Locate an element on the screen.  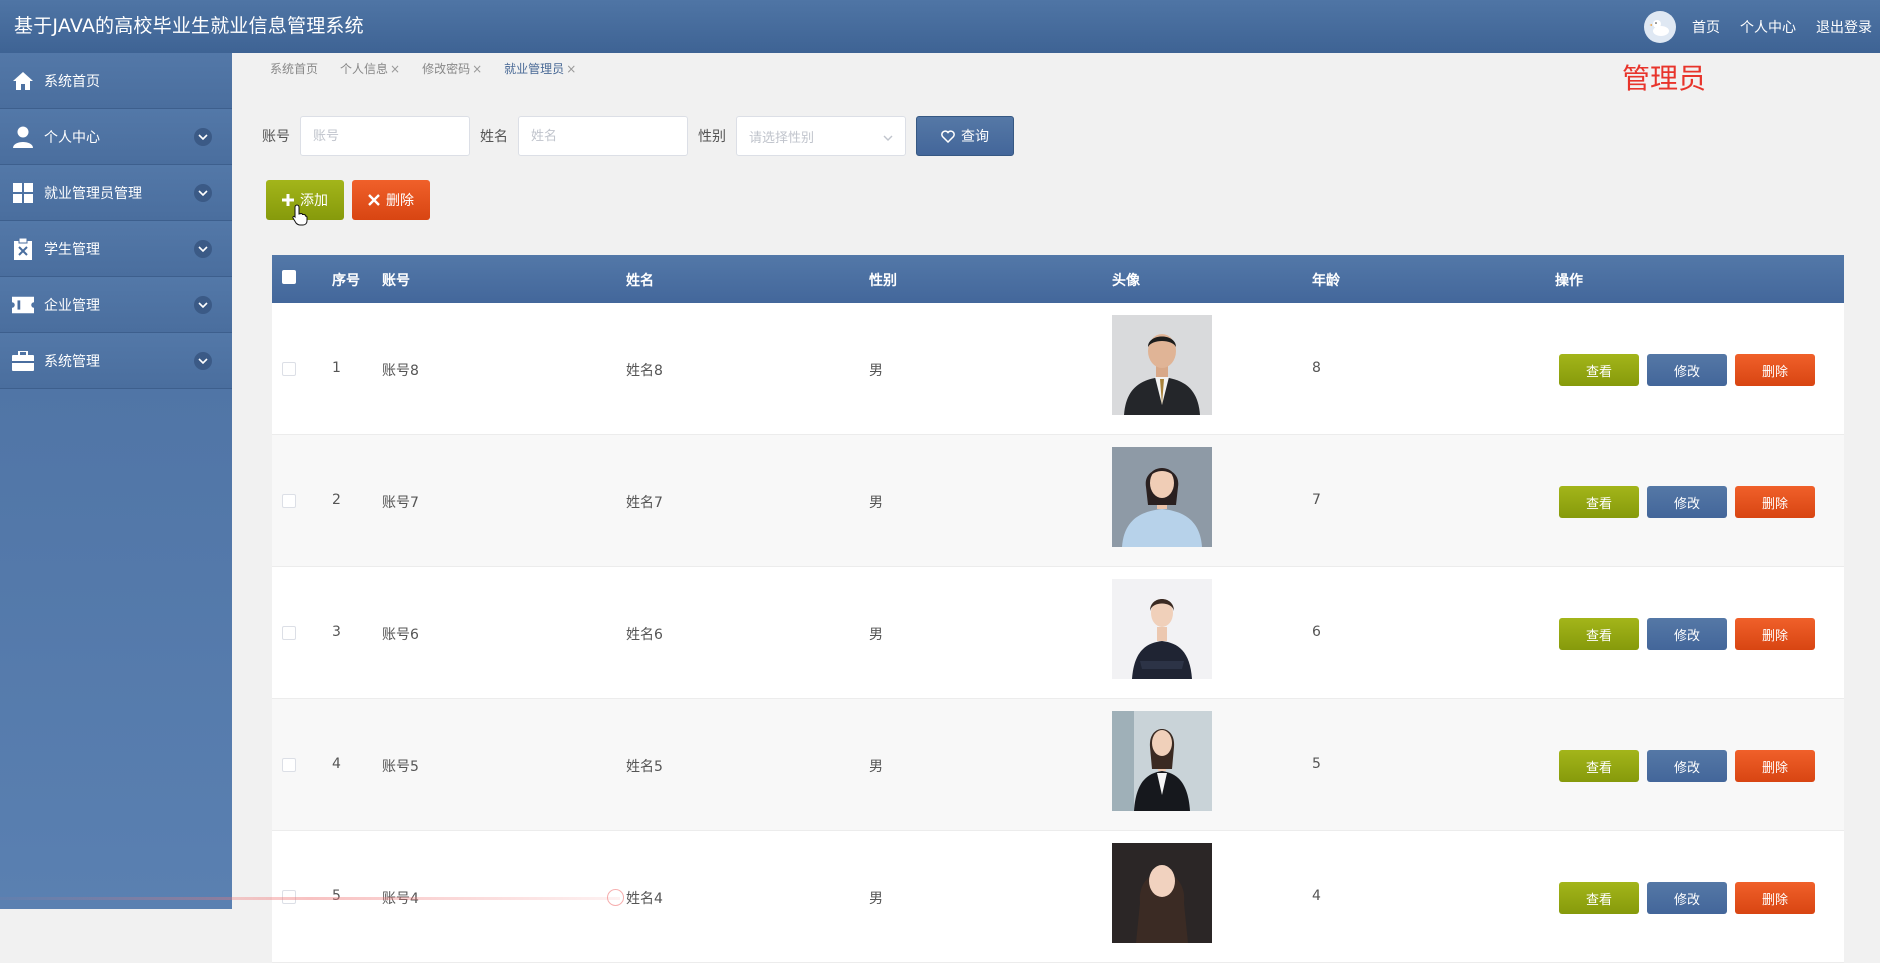
row-account: 账号6 is located at coordinates (400, 635).